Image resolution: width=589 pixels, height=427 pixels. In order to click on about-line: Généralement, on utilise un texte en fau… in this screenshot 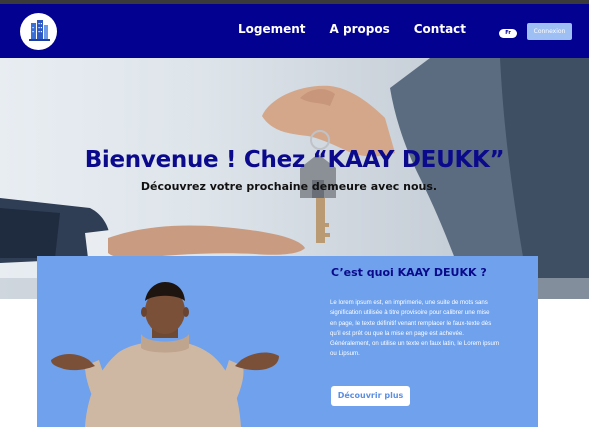, I will do `click(415, 344)`.